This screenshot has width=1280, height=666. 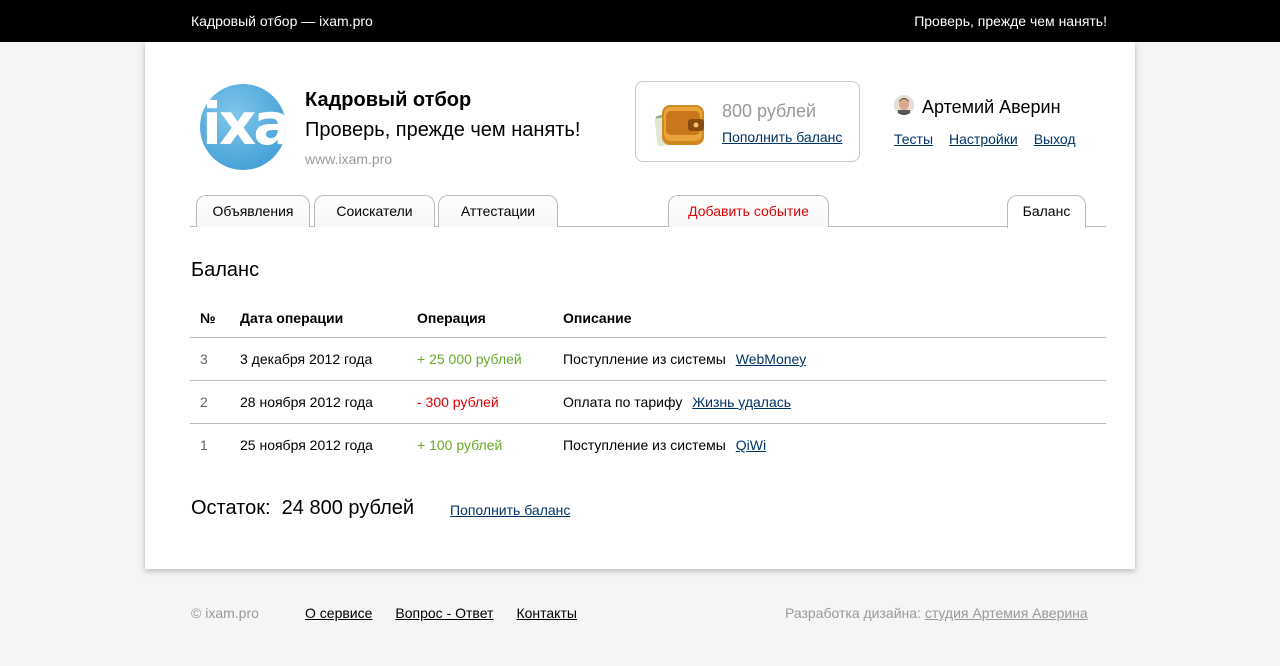 What do you see at coordinates (306, 402) in the screenshot?
I see `row-date: 28 ноября 2012 года` at bounding box center [306, 402].